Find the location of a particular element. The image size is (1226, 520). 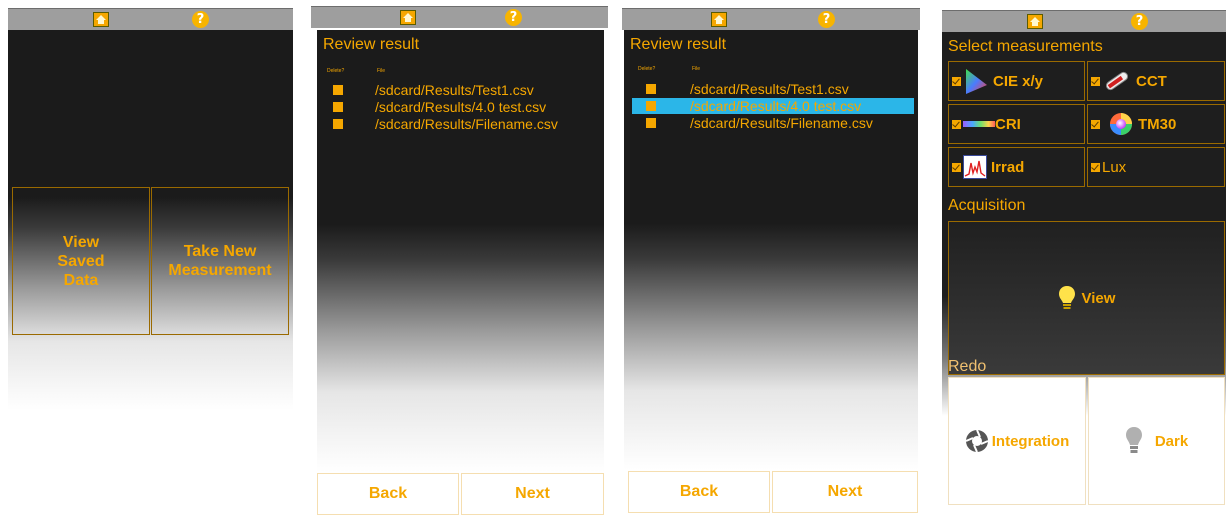

measurement-label: CIE x/y is located at coordinates (1018, 81).